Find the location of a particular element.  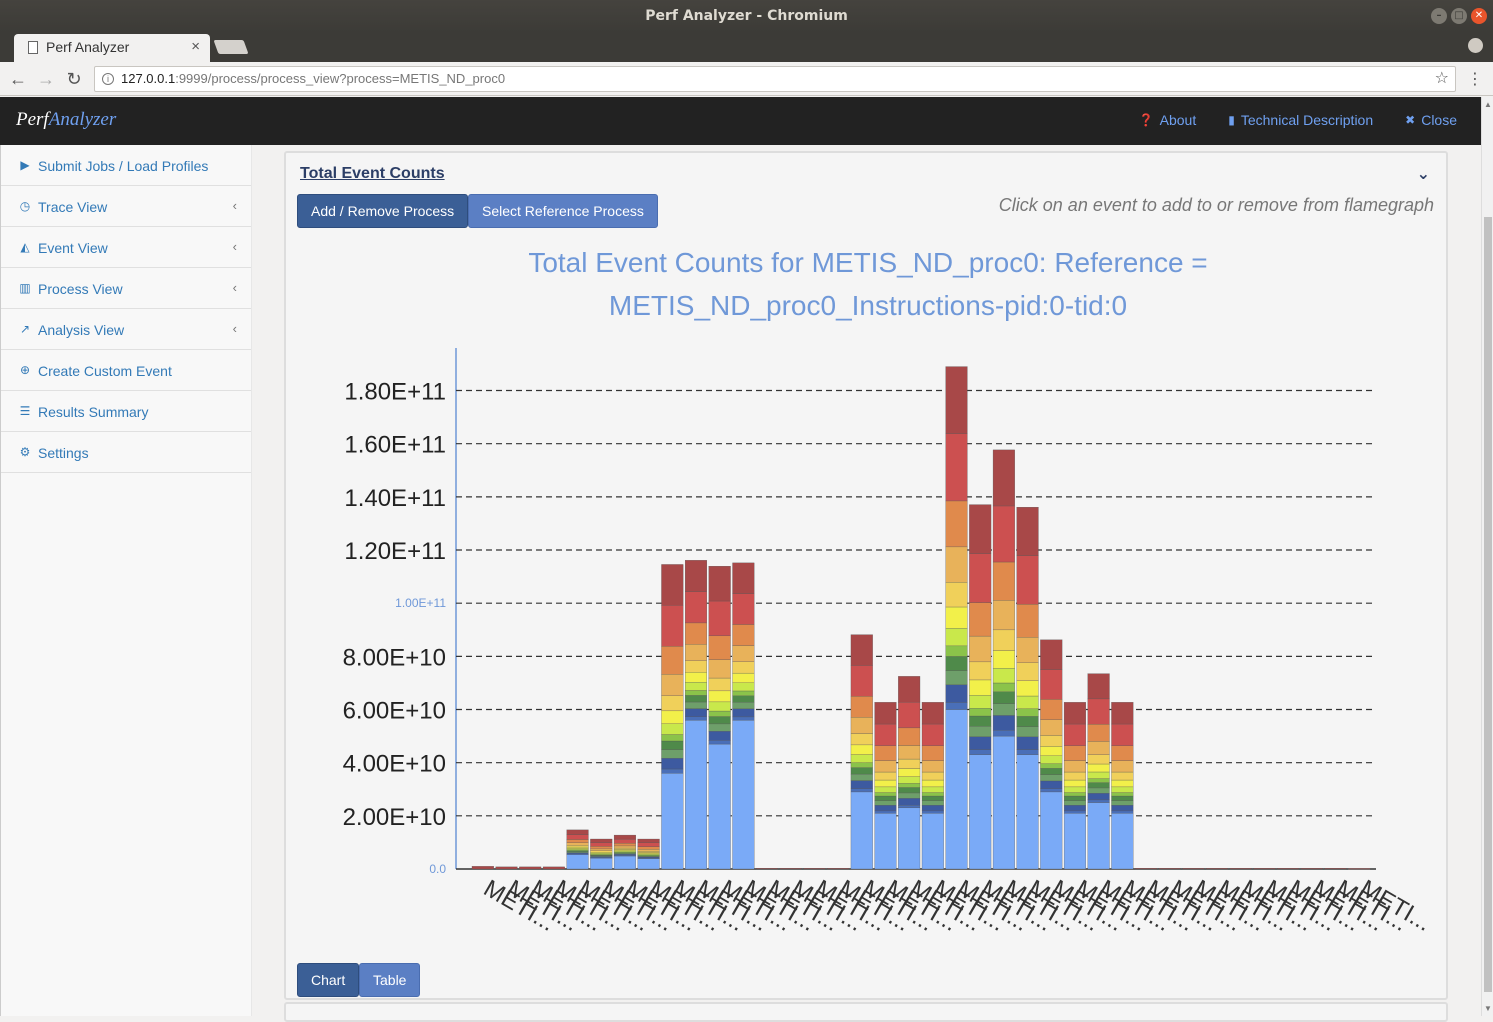

about-label: About is located at coordinates (1178, 120).